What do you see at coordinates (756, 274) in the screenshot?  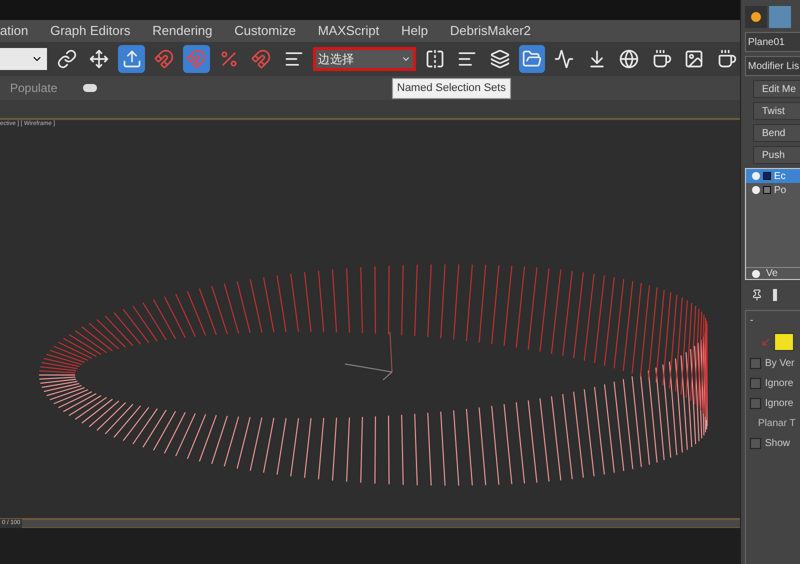 I see `lightbulb-icon` at bounding box center [756, 274].